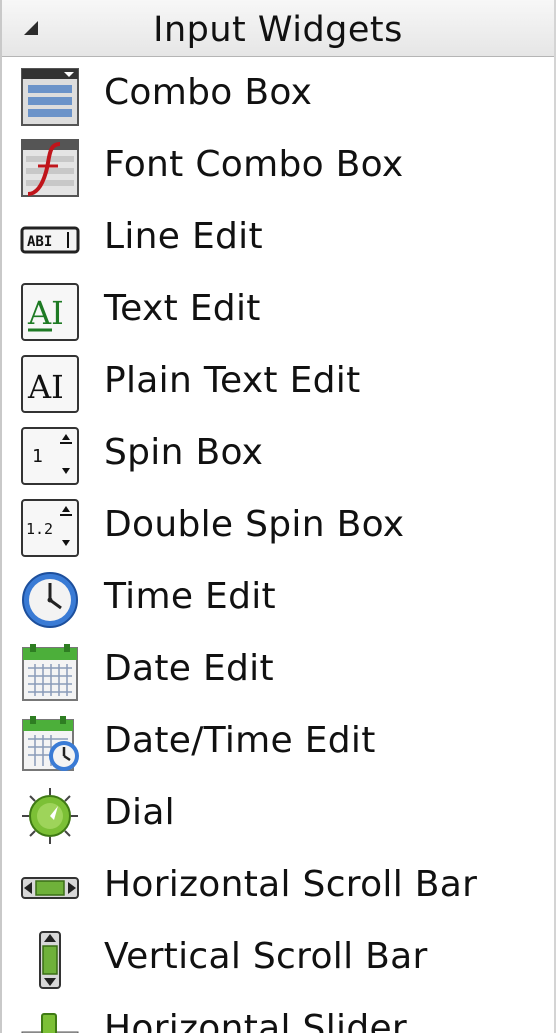 This screenshot has width=558, height=1033. What do you see at coordinates (183, 236) in the screenshot?
I see `widget-item-label: Line Edit` at bounding box center [183, 236].